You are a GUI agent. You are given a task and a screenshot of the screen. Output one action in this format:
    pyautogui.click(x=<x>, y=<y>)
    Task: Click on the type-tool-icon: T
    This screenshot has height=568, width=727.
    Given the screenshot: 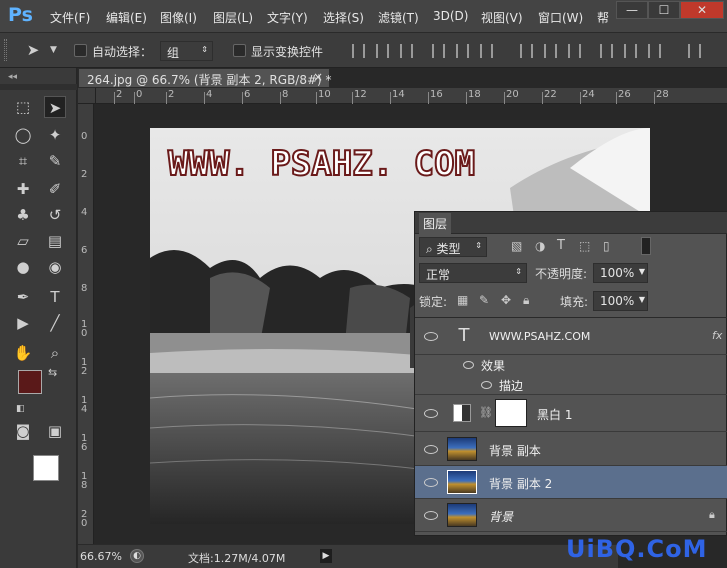 What is the action you would take?
    pyautogui.click(x=55, y=297)
    